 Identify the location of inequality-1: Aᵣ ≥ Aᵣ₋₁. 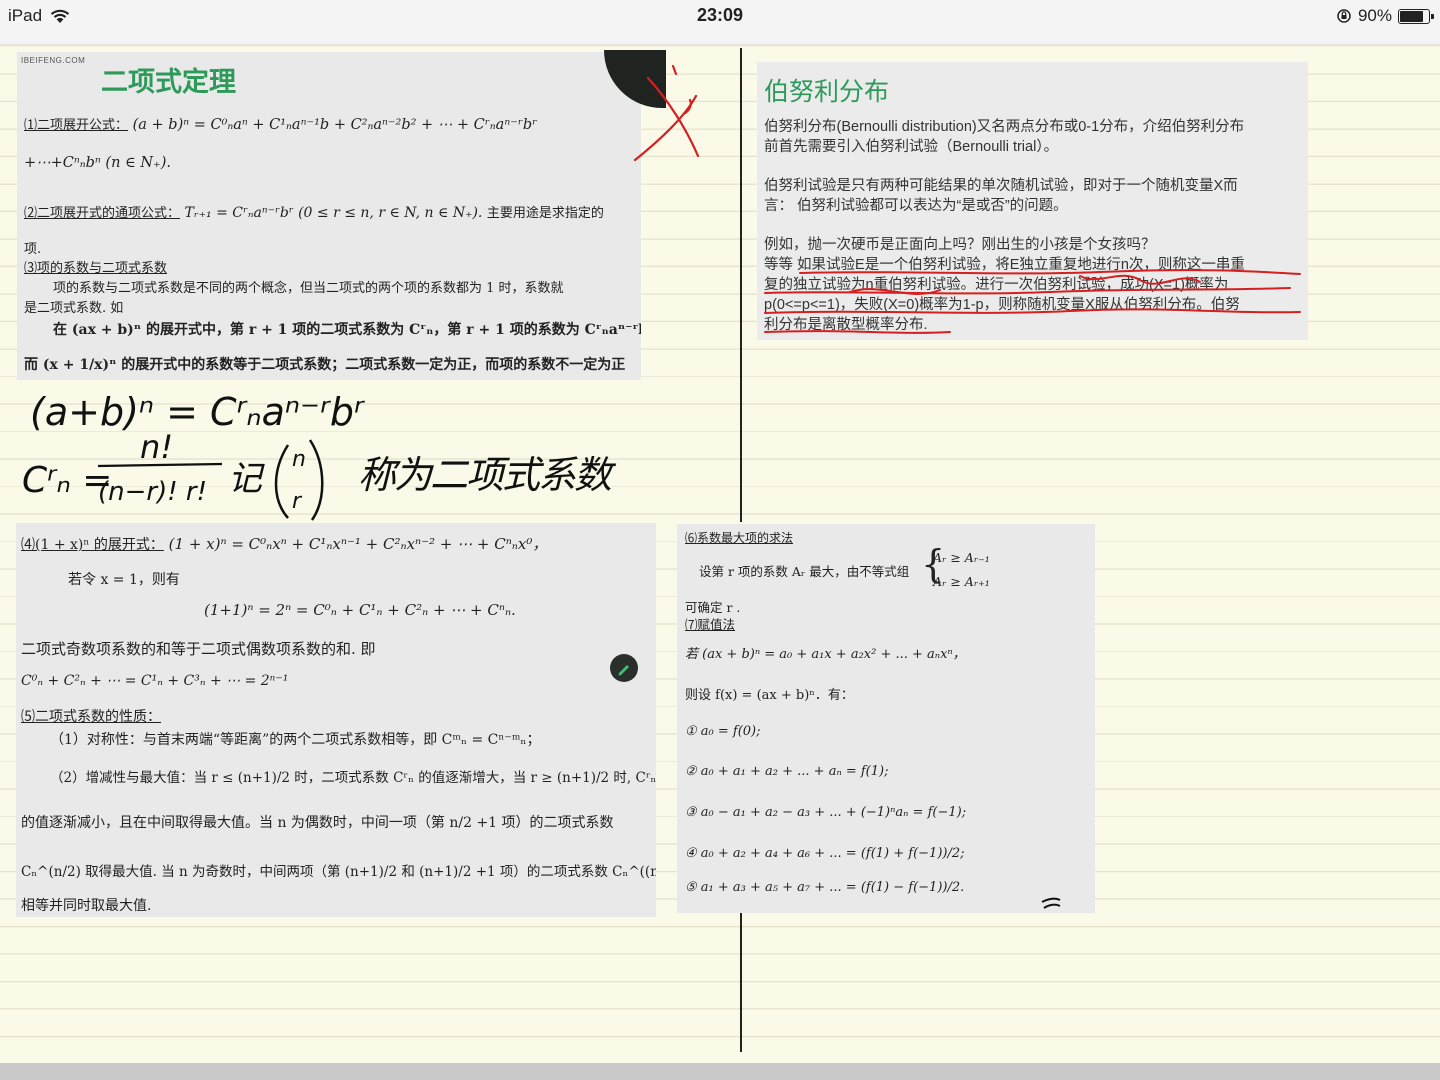
(961, 557).